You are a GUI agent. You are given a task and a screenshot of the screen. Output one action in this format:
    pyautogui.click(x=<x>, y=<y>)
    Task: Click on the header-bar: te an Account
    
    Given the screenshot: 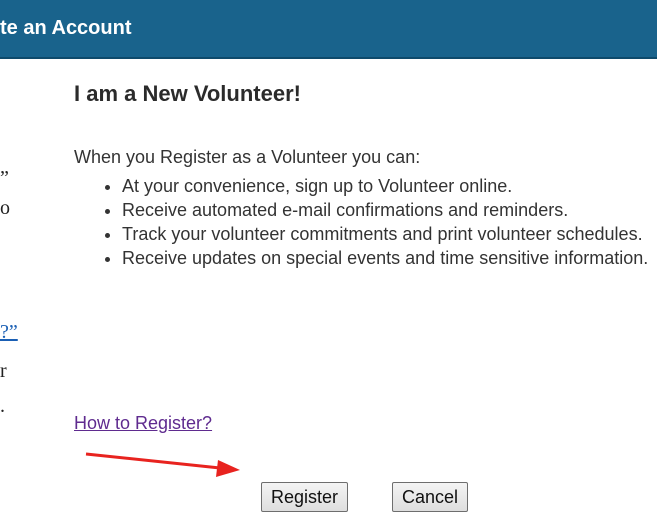 What is the action you would take?
    pyautogui.click(x=328, y=29)
    